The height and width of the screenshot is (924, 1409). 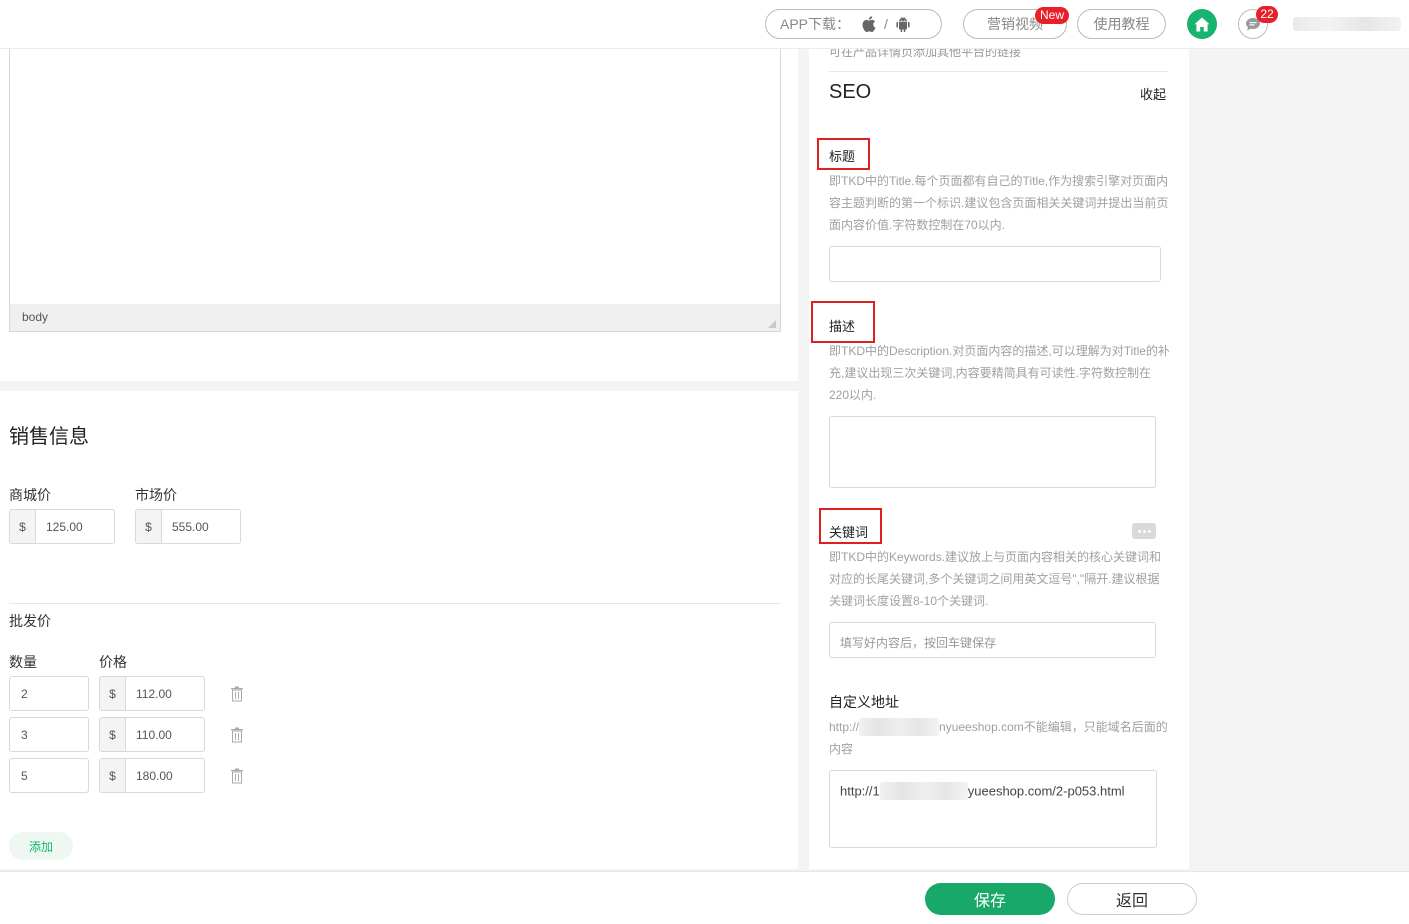 I want to click on mall-price-input: $ 125.00, so click(x=62, y=526).